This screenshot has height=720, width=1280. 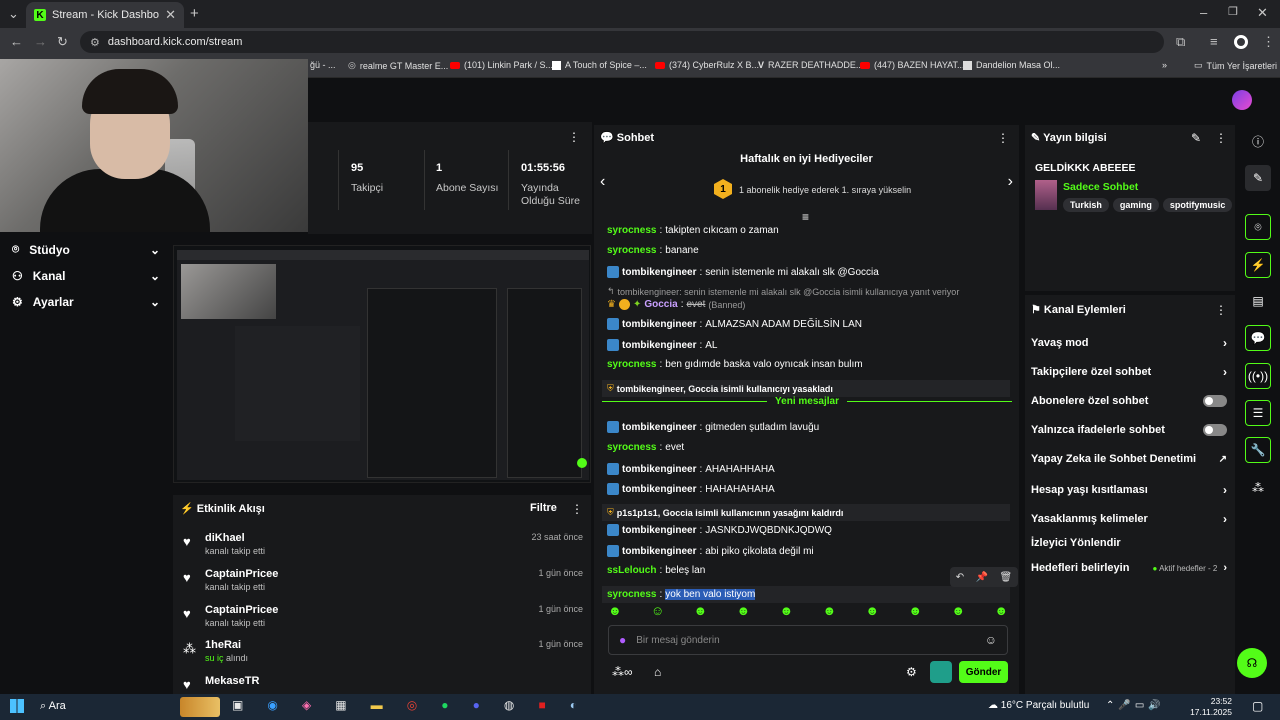 What do you see at coordinates (657, 672) in the screenshot?
I see `store-icon: ⌂` at bounding box center [657, 672].